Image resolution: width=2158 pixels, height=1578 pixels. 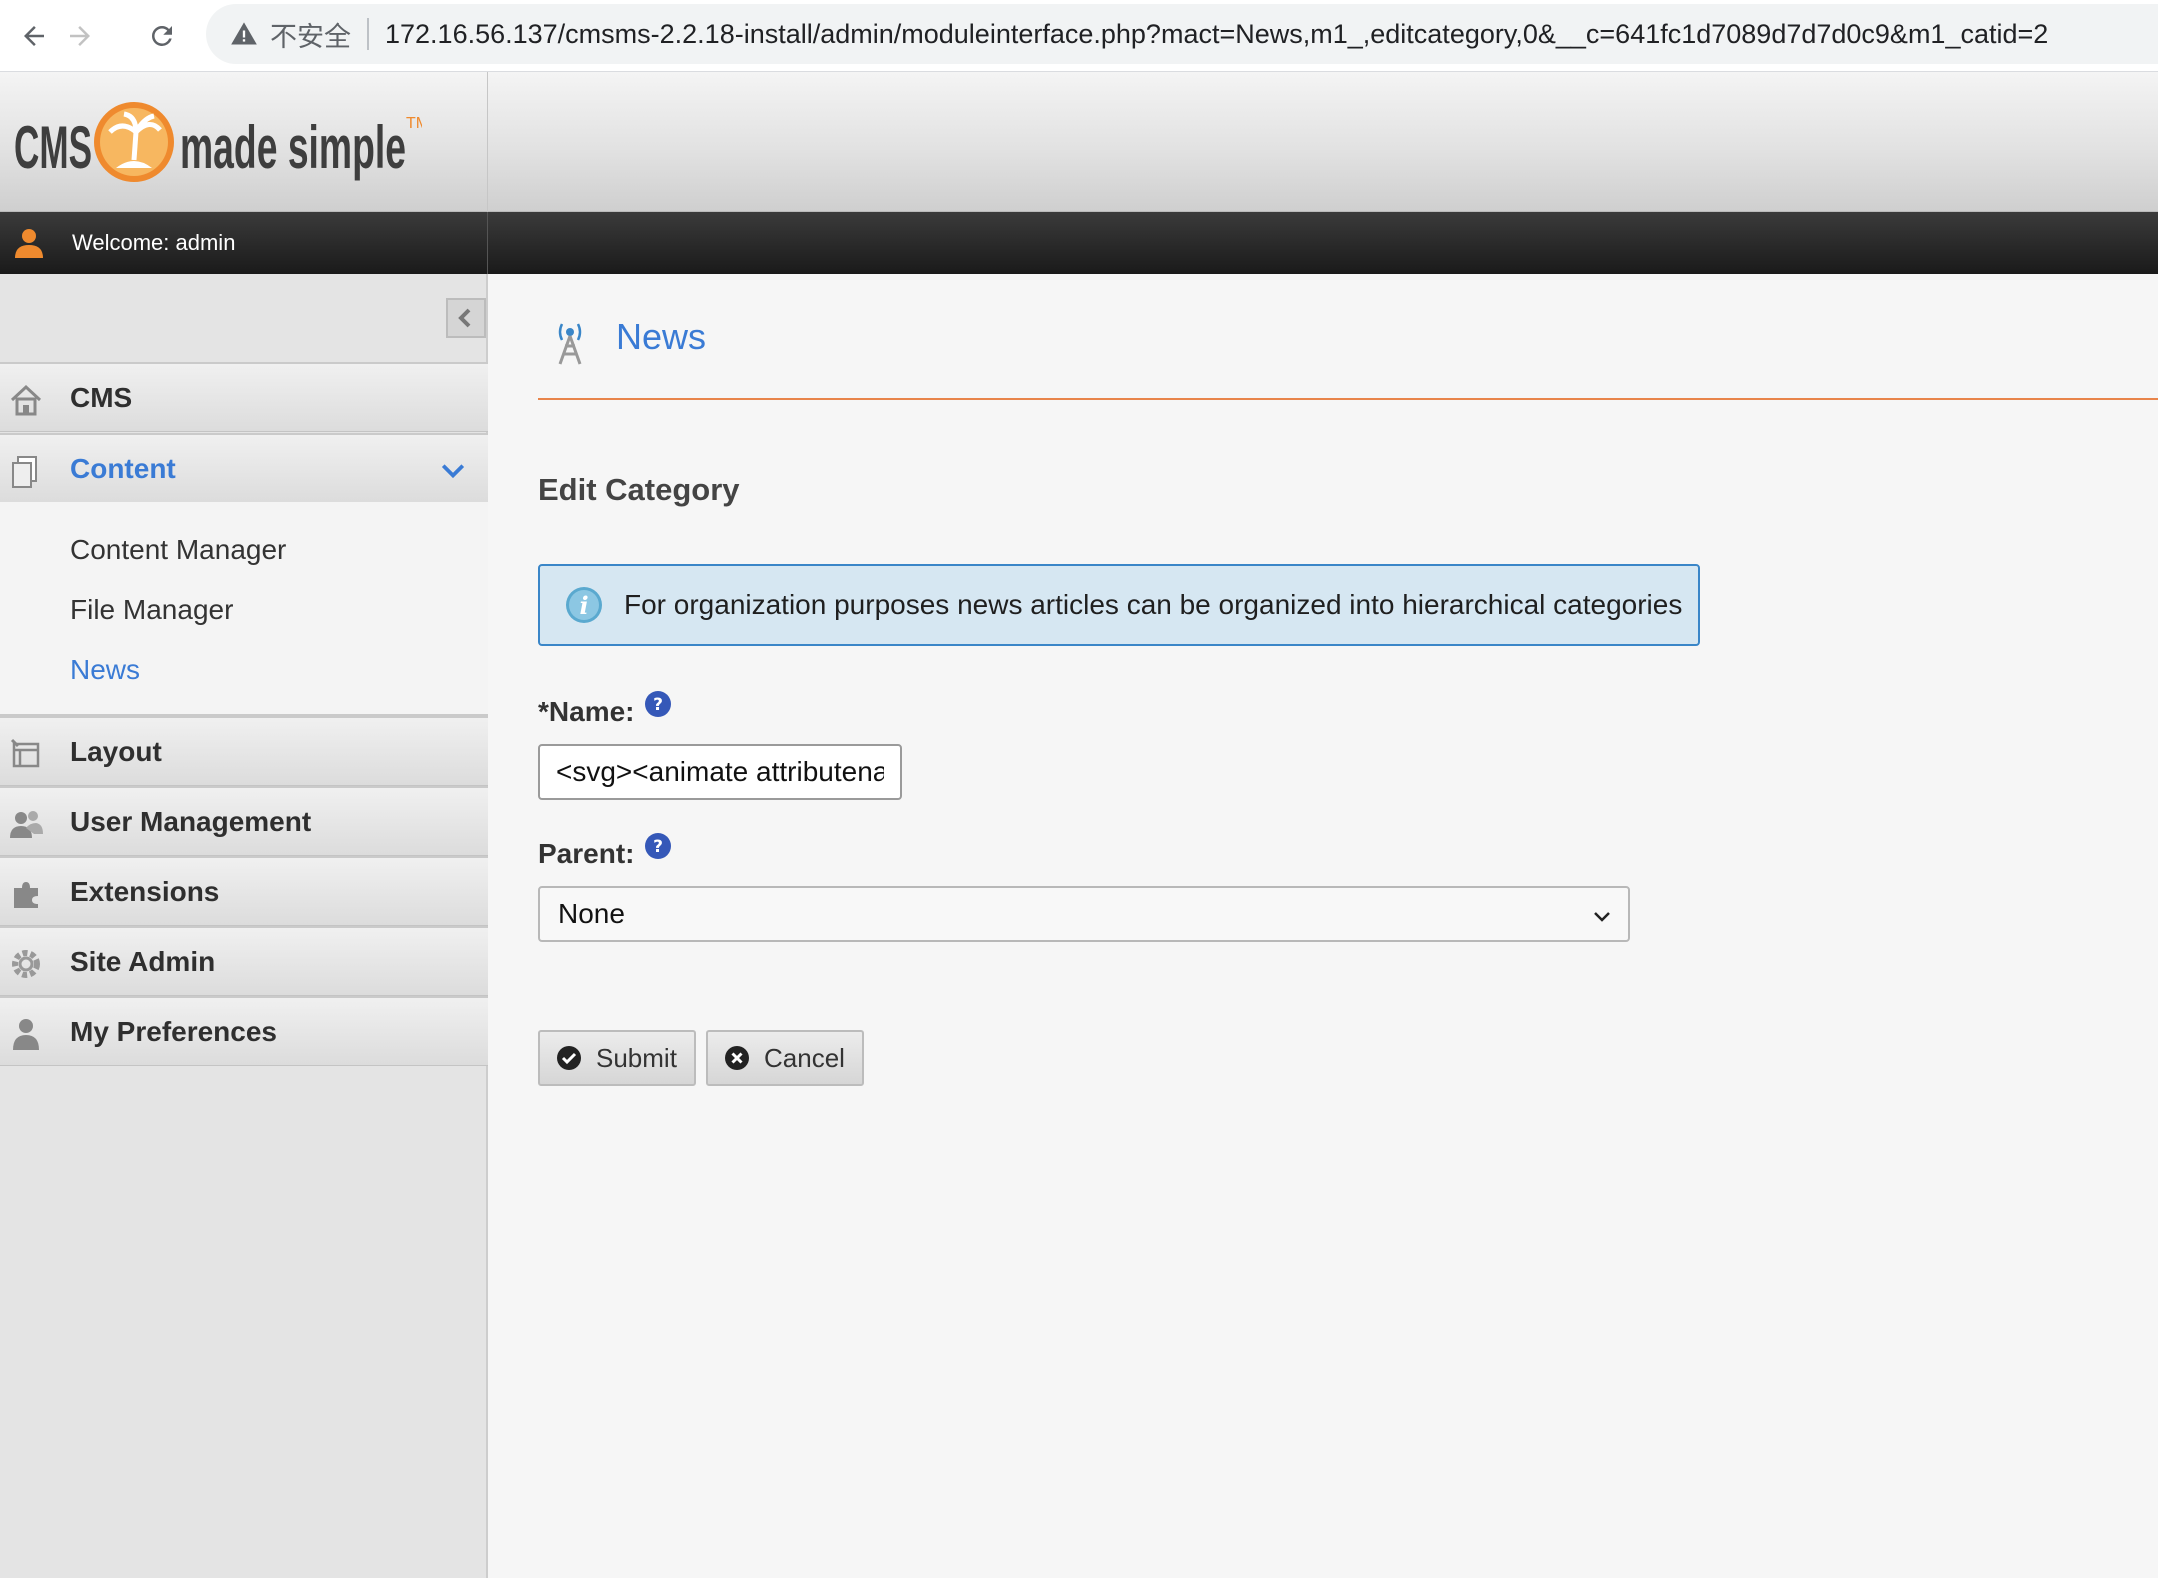 I want to click on title-divider, so click(x=1348, y=399).